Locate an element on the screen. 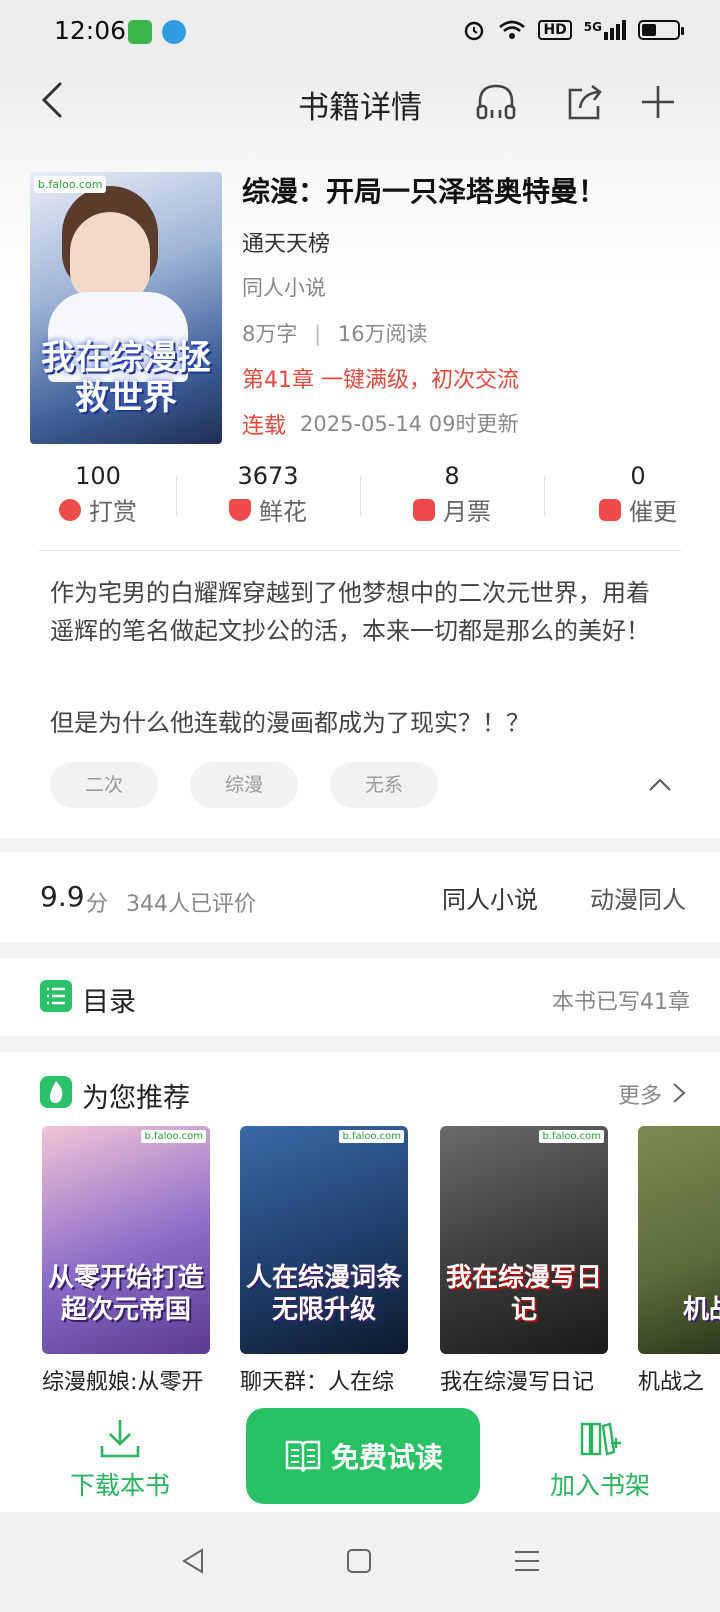  rating-unit: 分 is located at coordinates (97, 904).